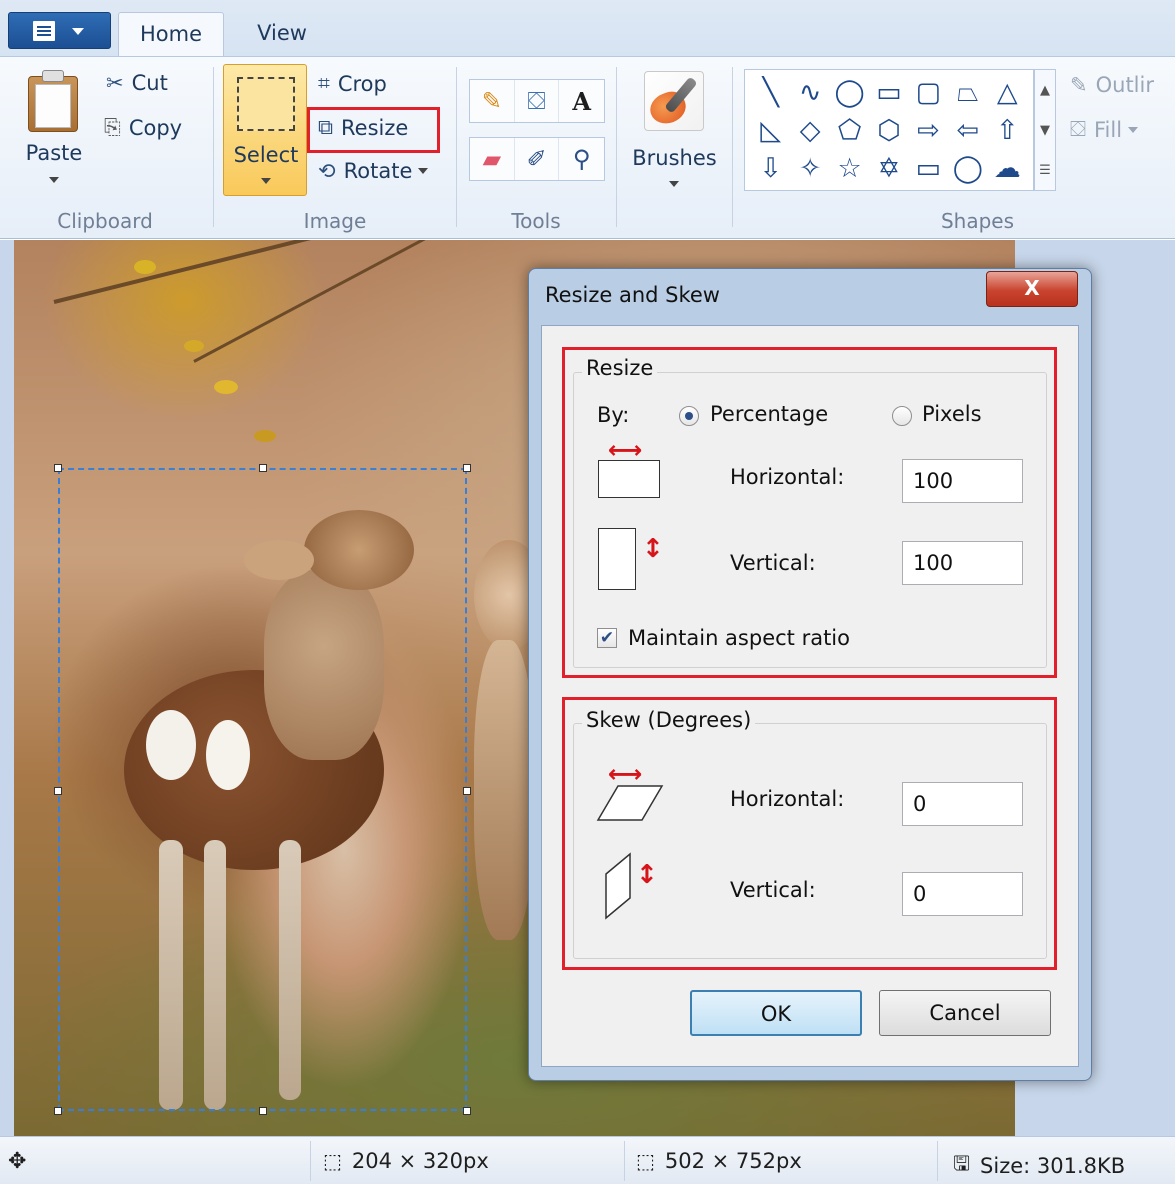  Describe the element at coordinates (492, 101) in the screenshot. I see `pencil-icon: ✎` at that location.